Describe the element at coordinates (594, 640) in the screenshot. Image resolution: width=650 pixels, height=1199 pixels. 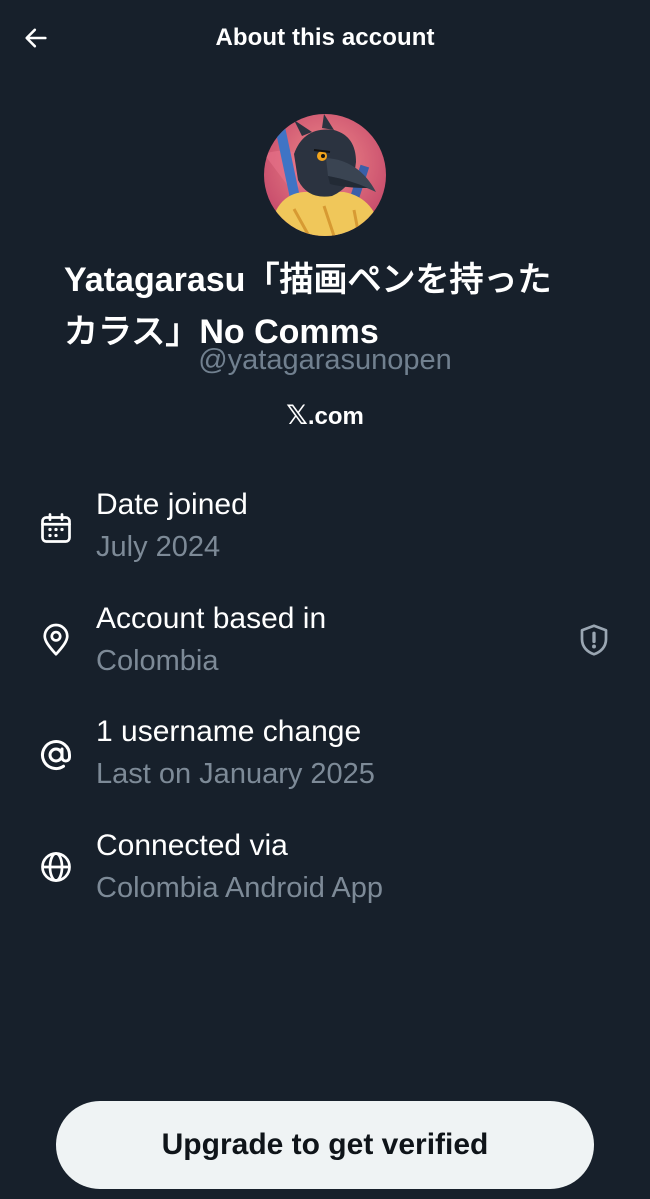
I see `shield-alert-icon` at that location.